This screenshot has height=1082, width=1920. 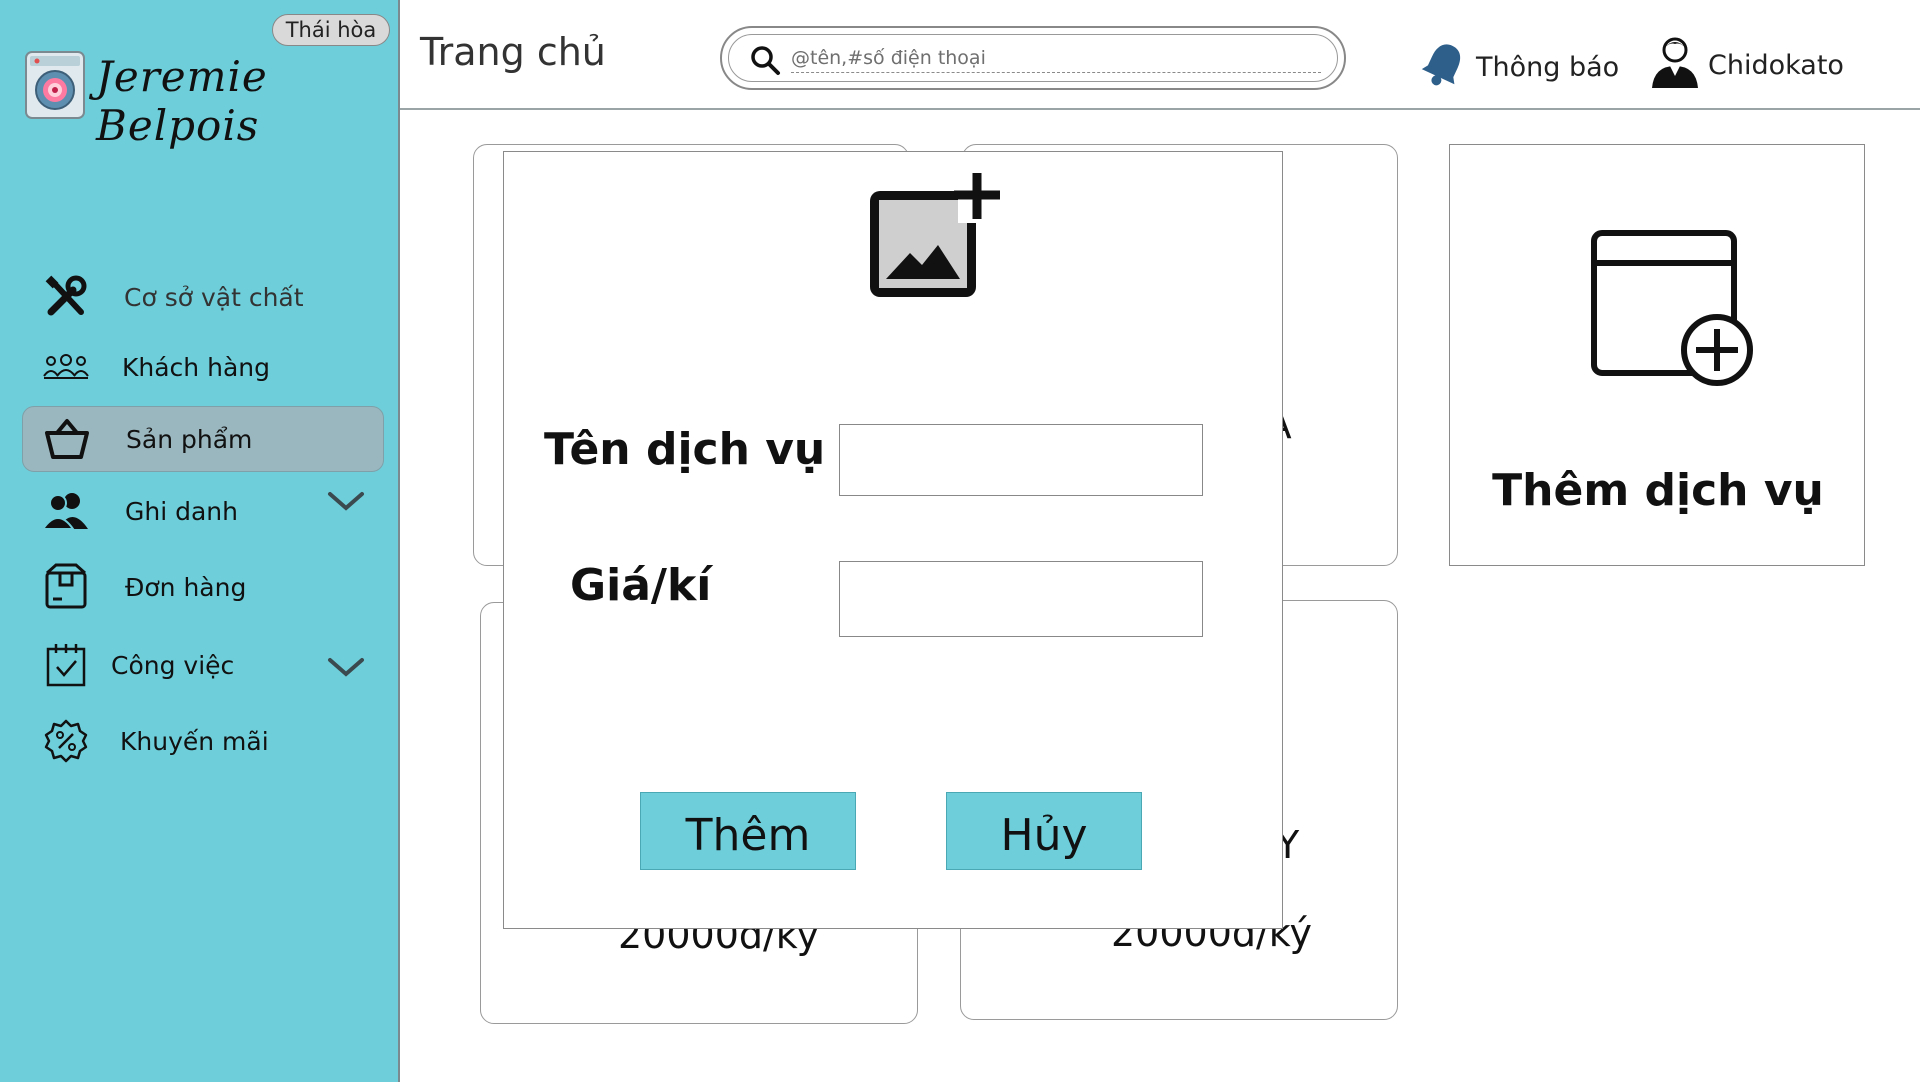 I want to click on sidebar-item-customers: Khách hàng, so click(x=203, y=367).